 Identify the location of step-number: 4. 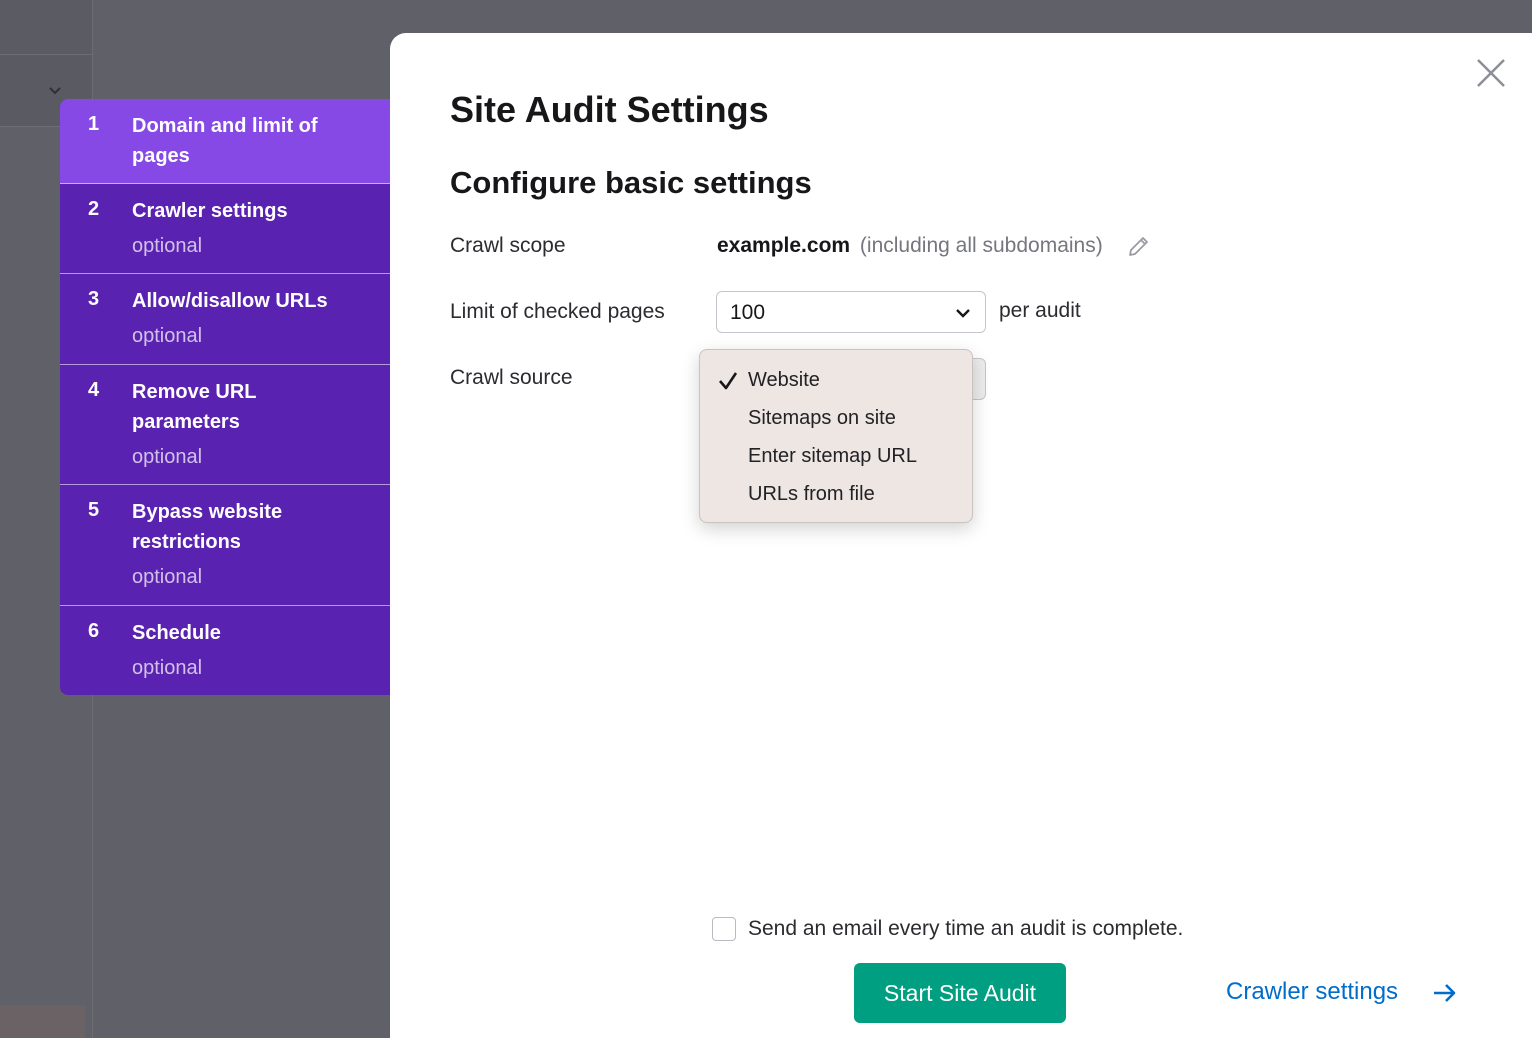
(94, 390).